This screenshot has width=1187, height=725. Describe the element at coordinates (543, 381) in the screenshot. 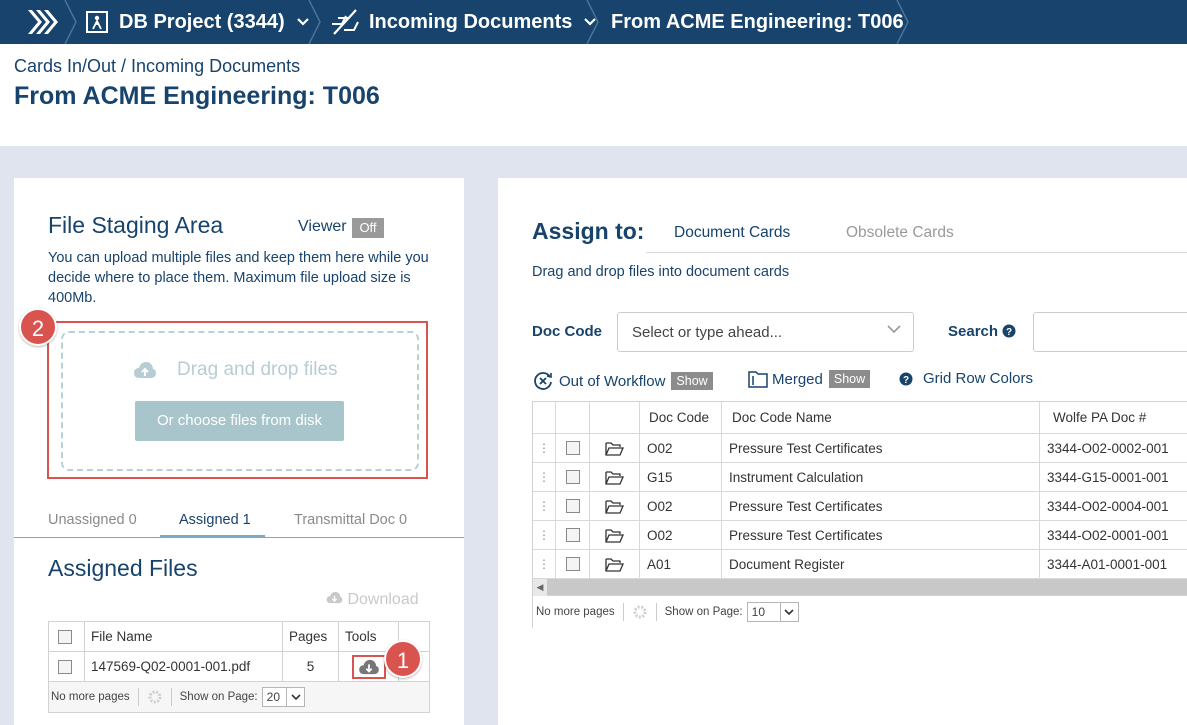

I see `out-of-workflow-icon` at that location.